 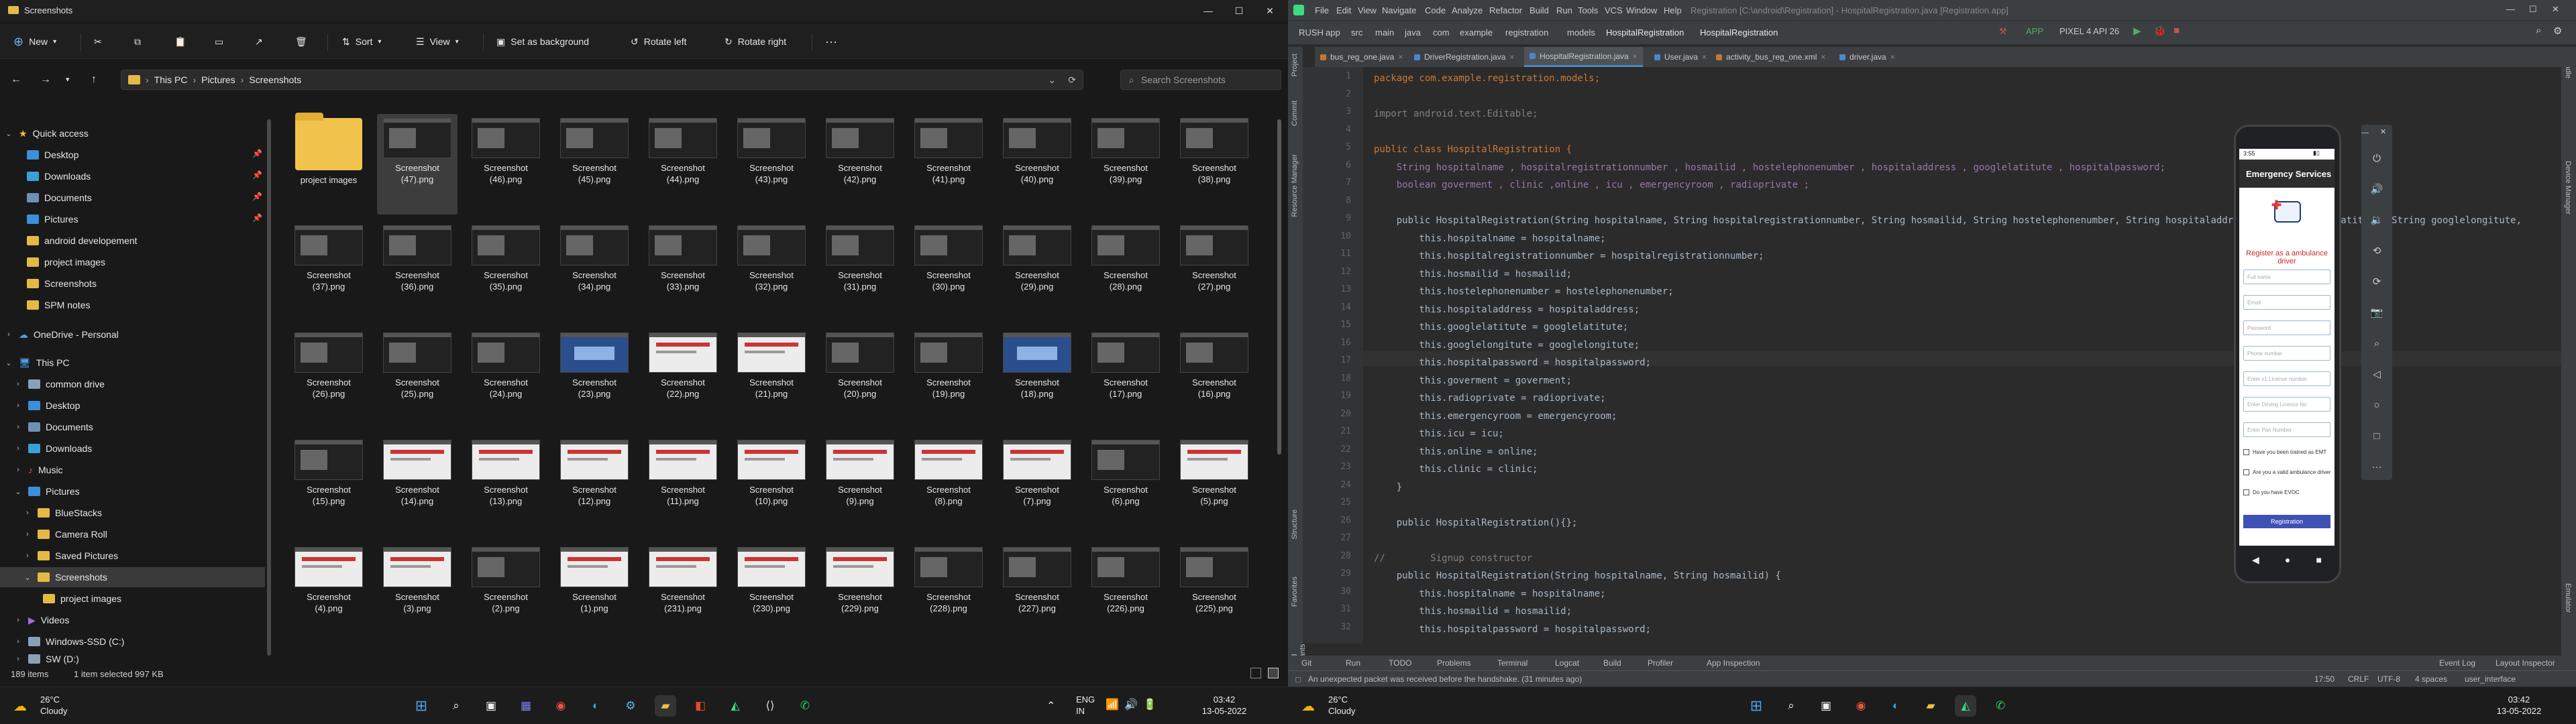 I want to click on file-item: Screenshot (28).png, so click(x=1125, y=271).